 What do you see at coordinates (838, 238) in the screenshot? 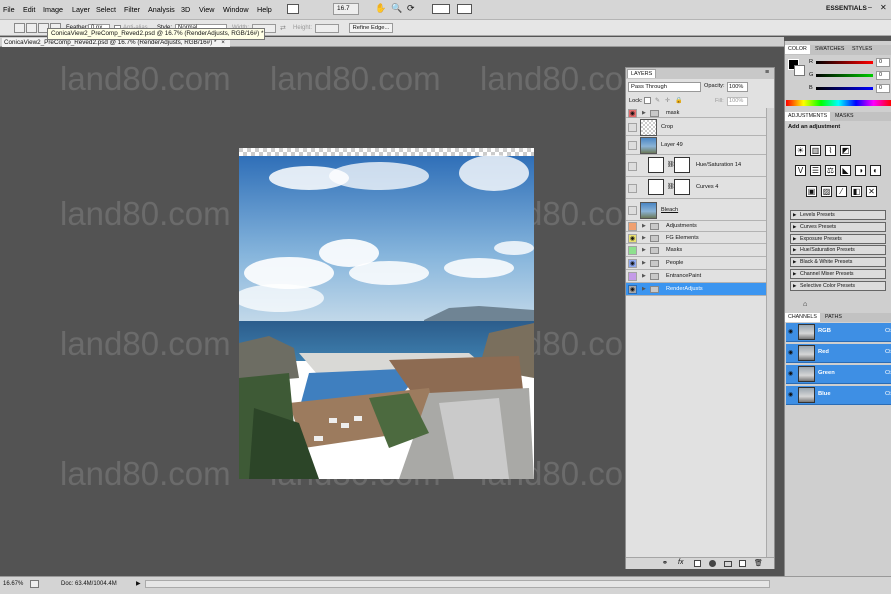
I see `adjustment-preset-item: Exposure Presets ▶` at bounding box center [838, 238].